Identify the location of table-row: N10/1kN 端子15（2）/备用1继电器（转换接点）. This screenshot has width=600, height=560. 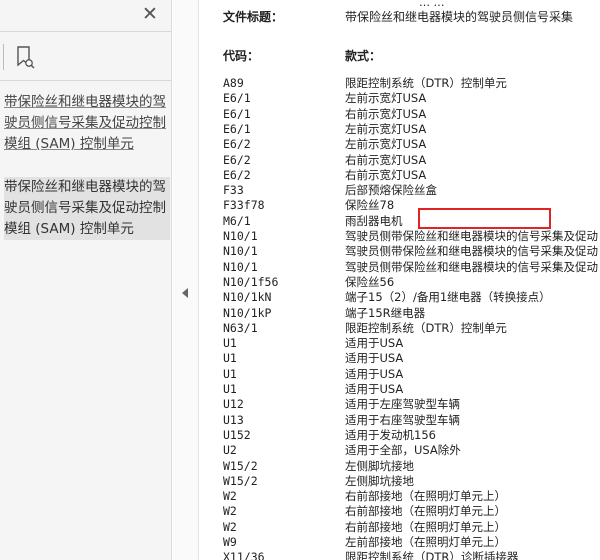
(400, 297).